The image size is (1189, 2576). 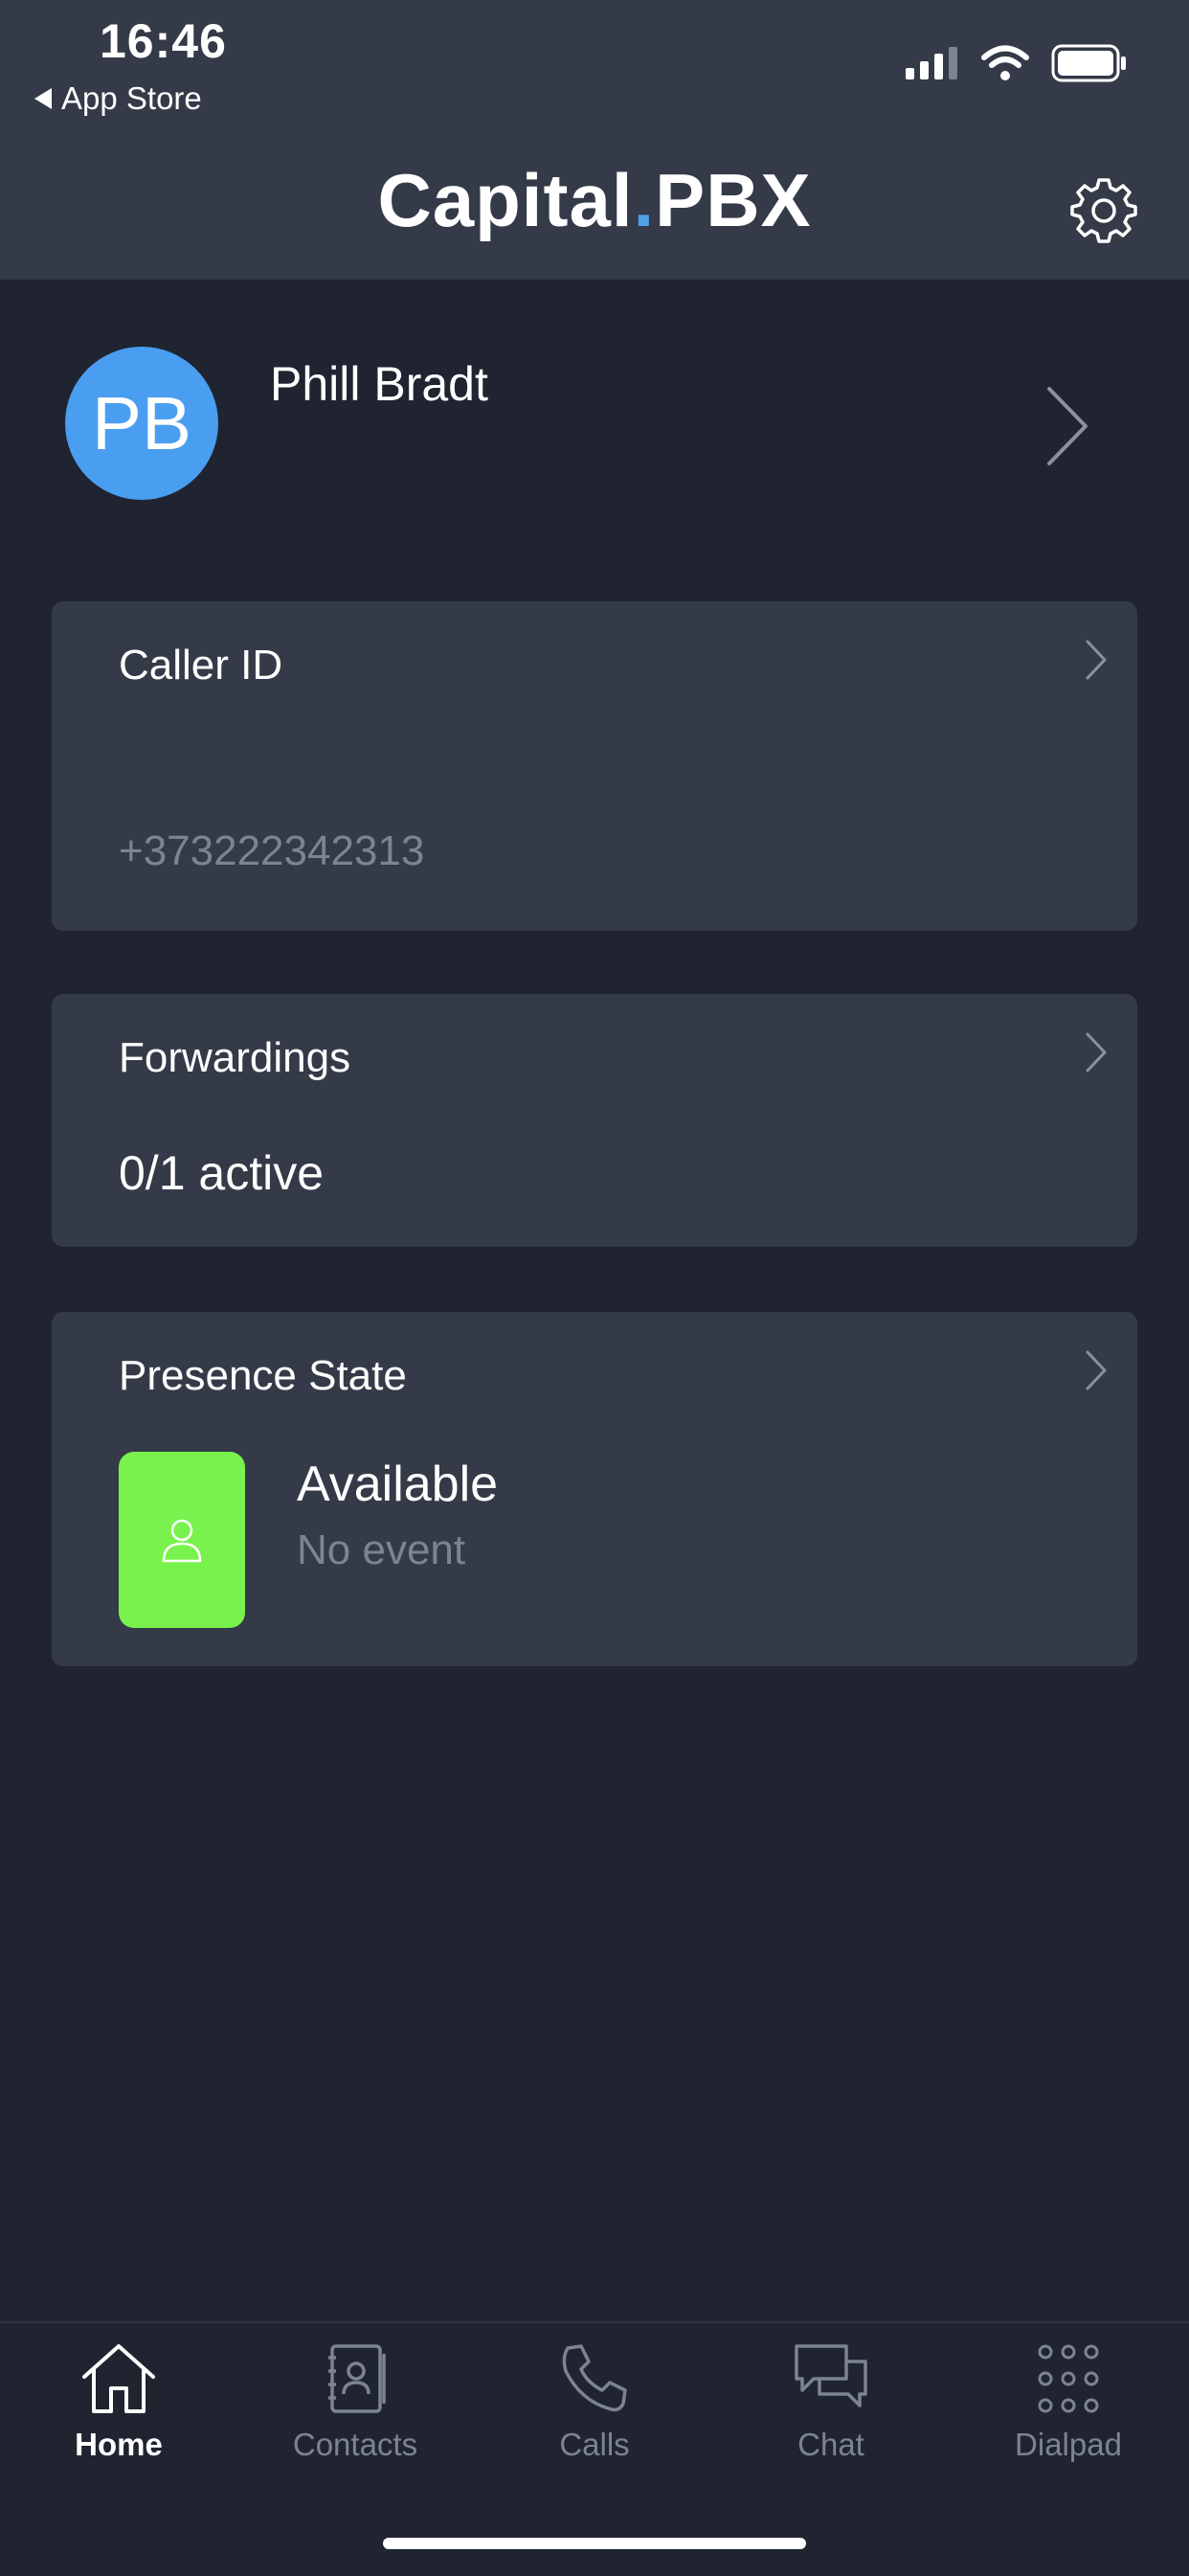 I want to click on tab-label: Contacts, so click(x=355, y=2444).